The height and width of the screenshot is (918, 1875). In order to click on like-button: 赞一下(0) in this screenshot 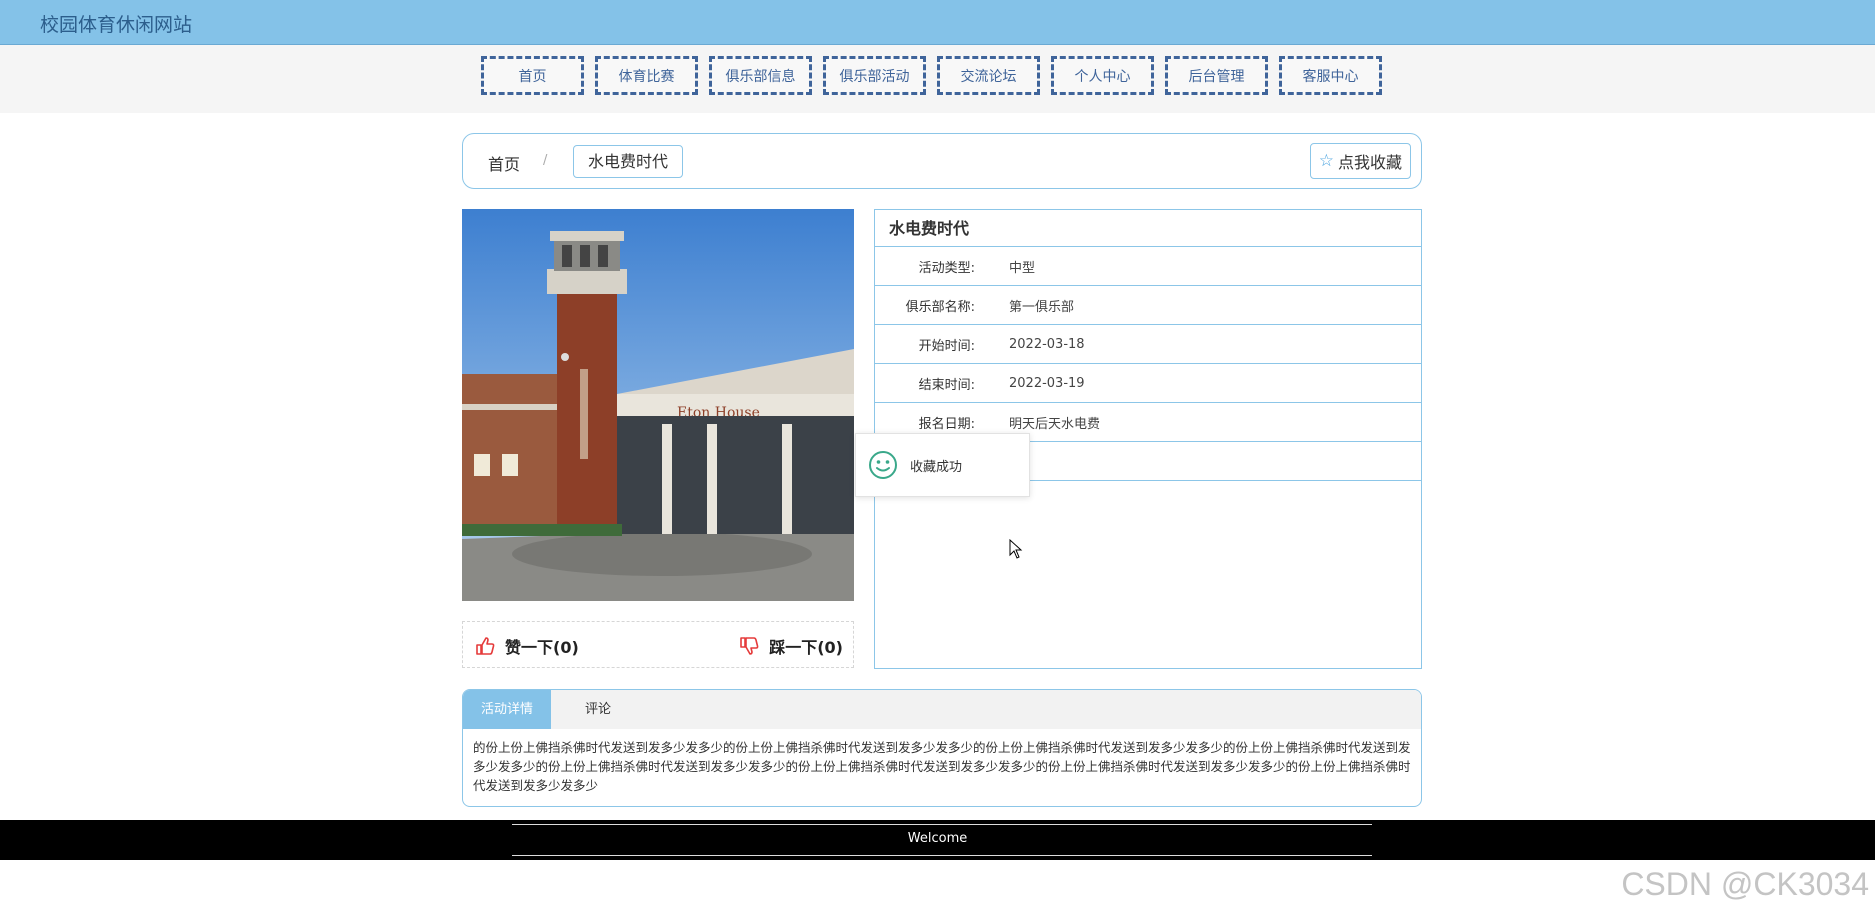, I will do `click(527, 646)`.